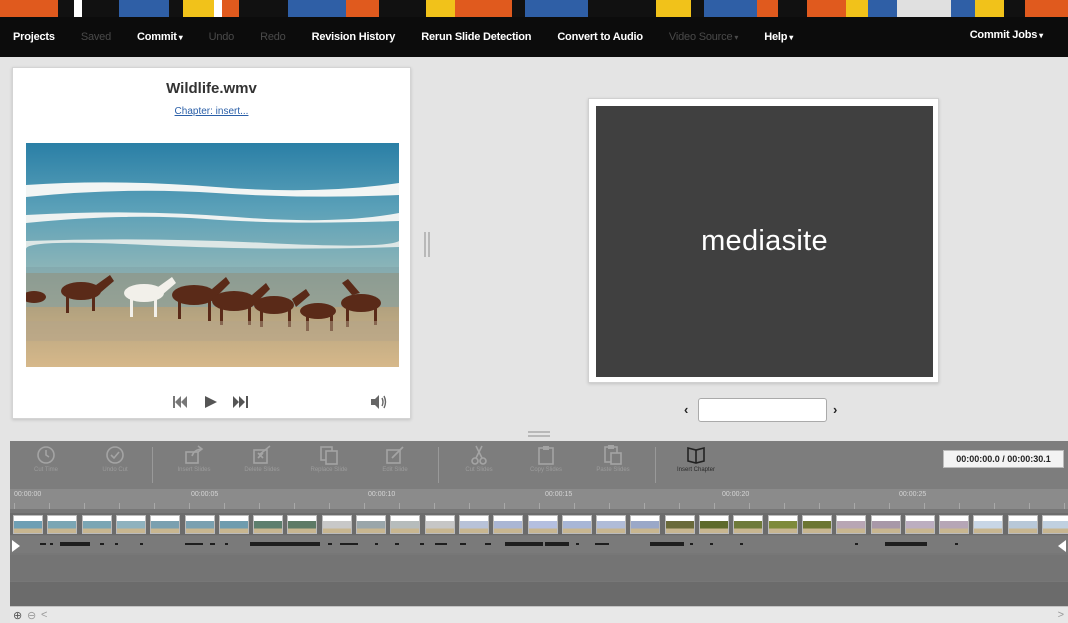 Image resolution: width=1068 pixels, height=623 pixels. I want to click on panel-splitter-horizontal, so click(539, 434).